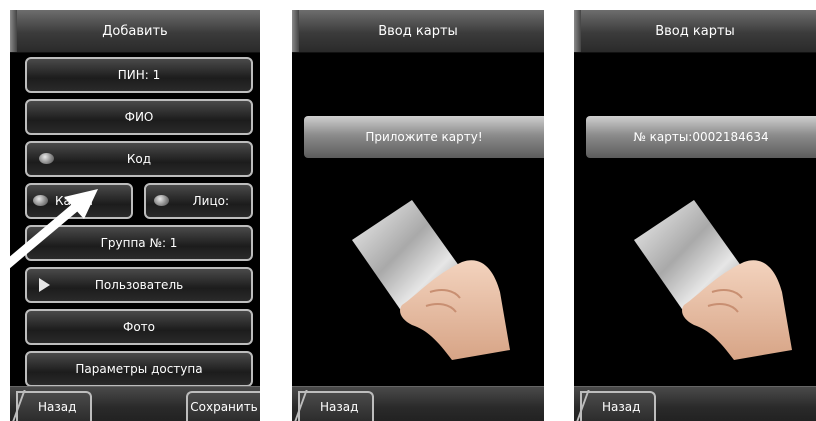  I want to click on code-label: Код, so click(139, 159).